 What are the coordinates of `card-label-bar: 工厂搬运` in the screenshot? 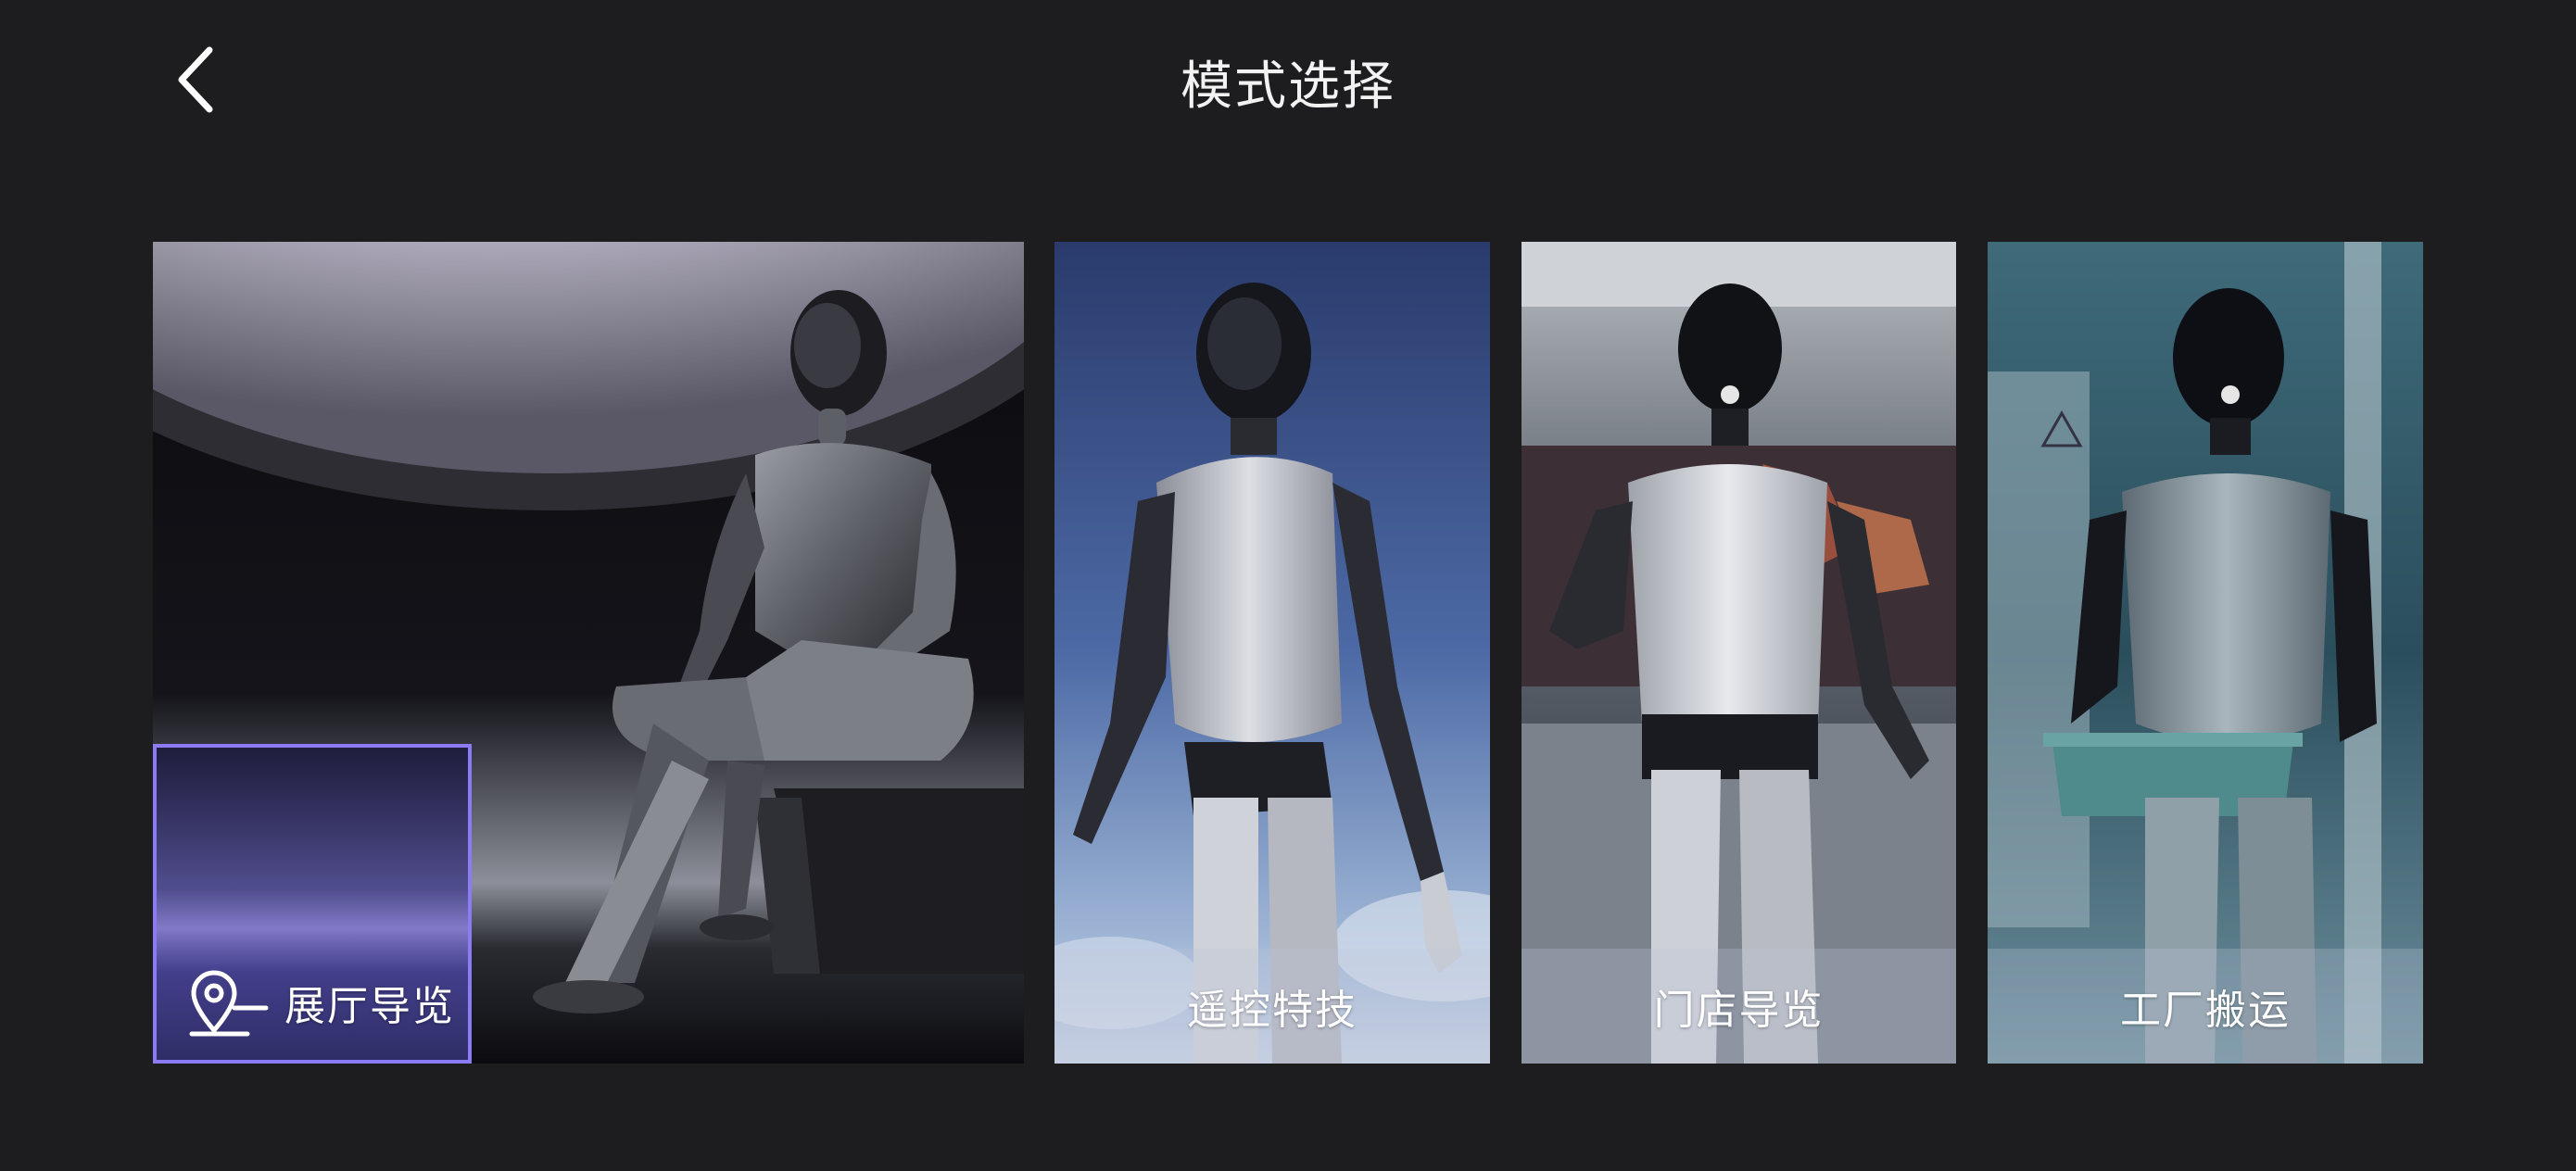 It's located at (2205, 1007).